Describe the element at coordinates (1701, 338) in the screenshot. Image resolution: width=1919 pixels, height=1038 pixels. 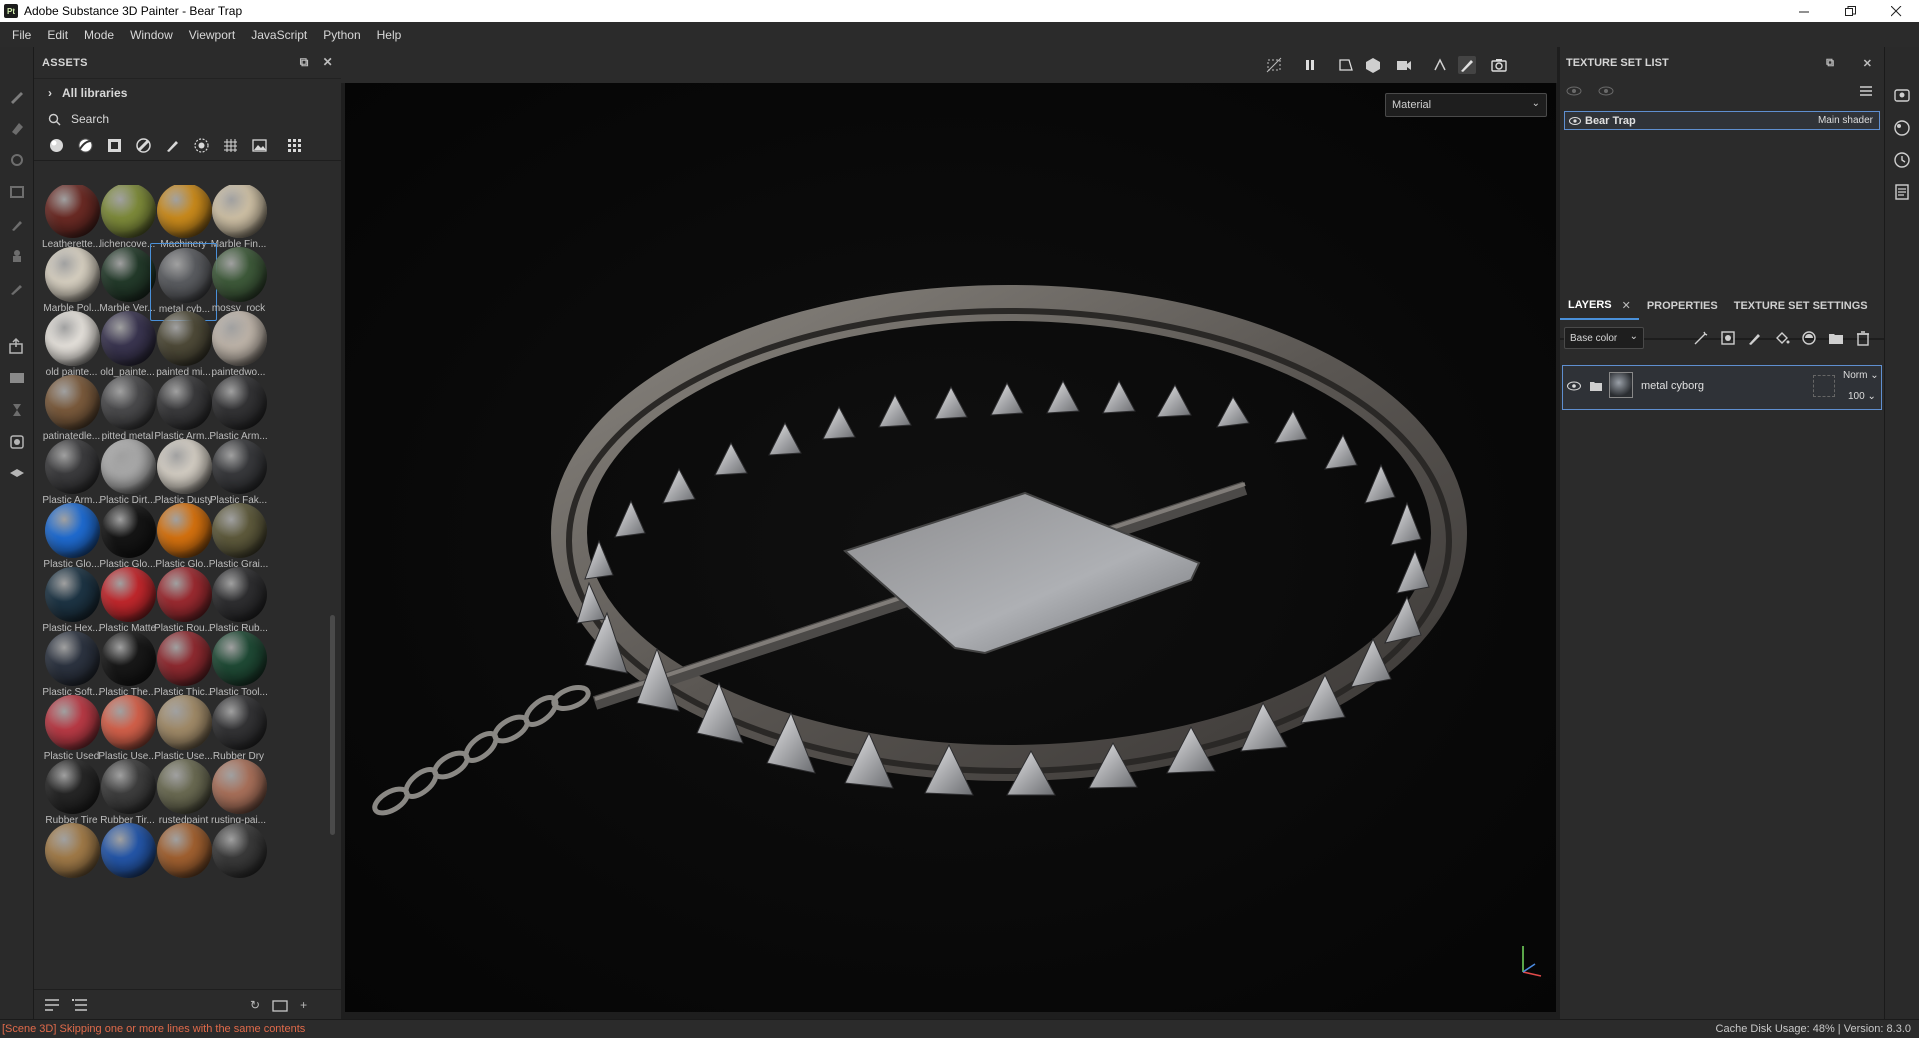
I see `add-effect-icon` at that location.